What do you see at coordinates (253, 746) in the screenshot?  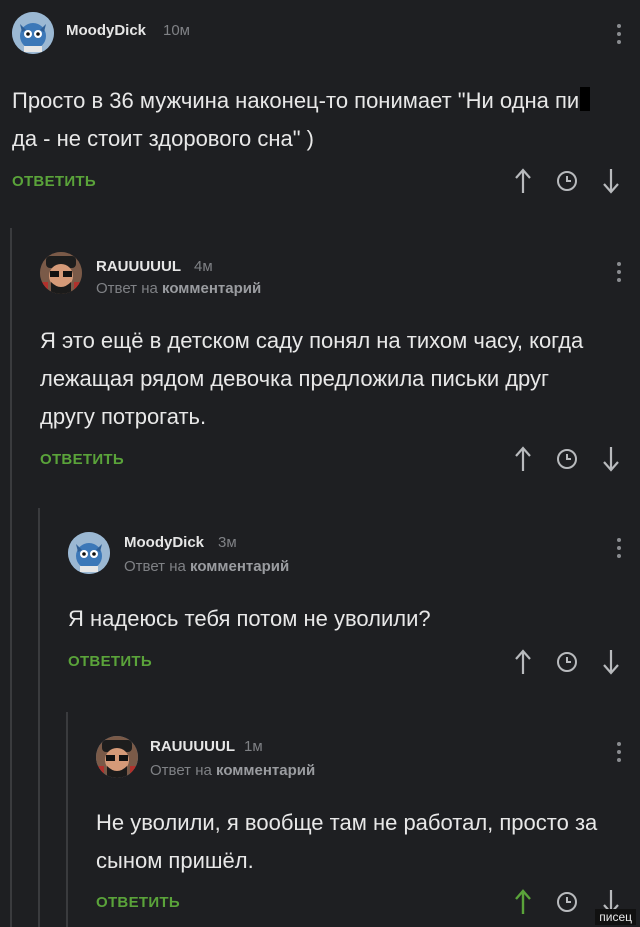 I see `comment-time: 1м` at bounding box center [253, 746].